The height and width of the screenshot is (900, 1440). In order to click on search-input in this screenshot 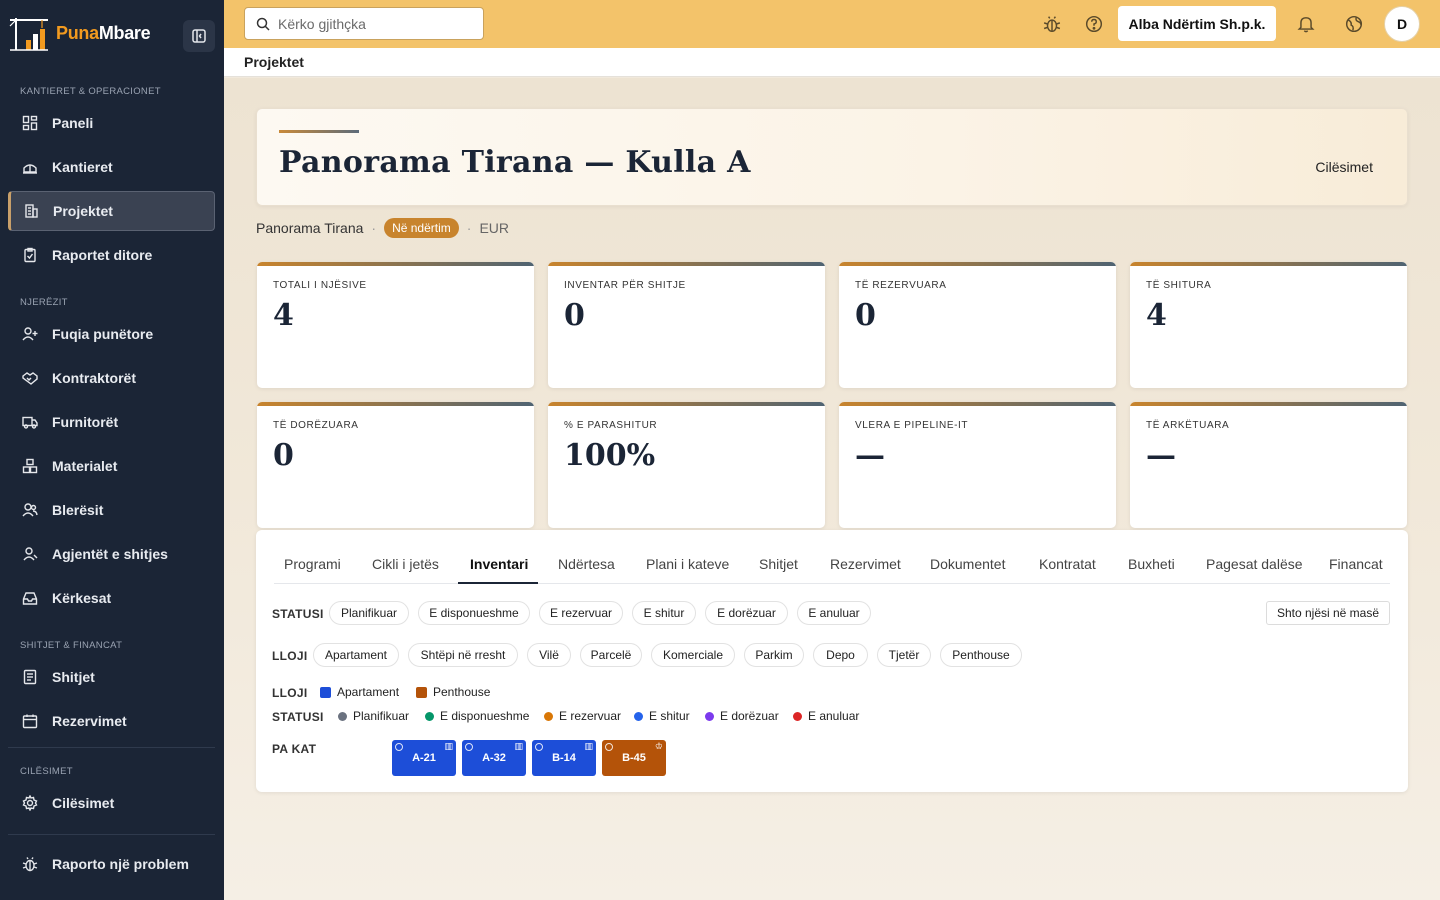, I will do `click(378, 23)`.